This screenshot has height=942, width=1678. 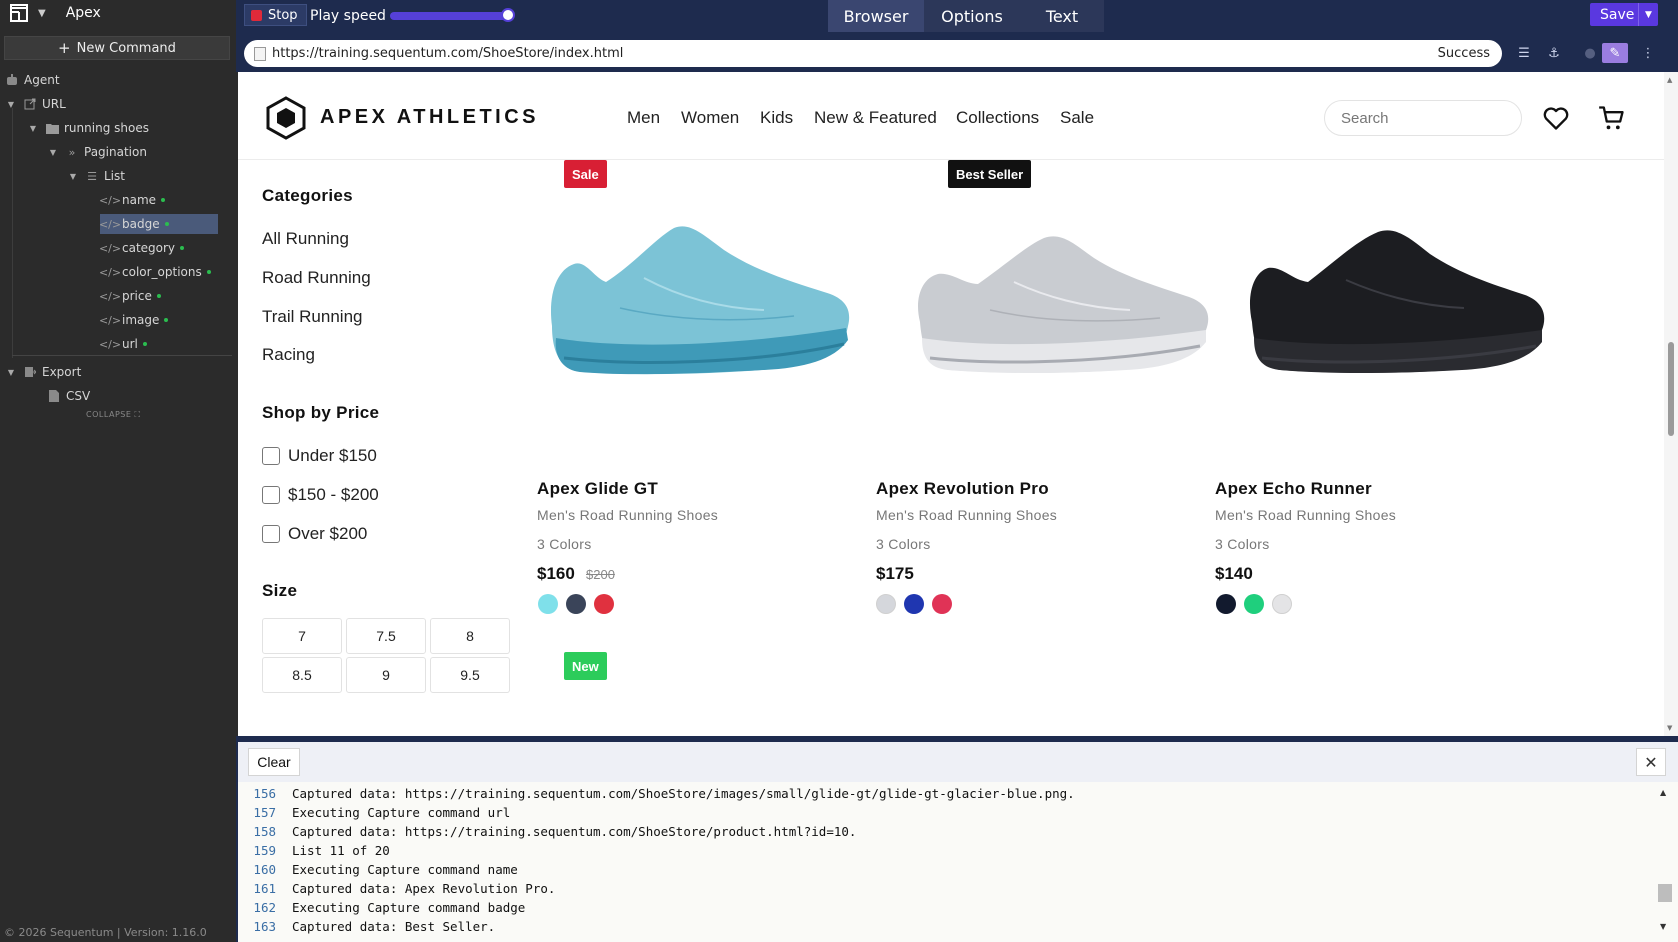 What do you see at coordinates (118, 320) in the screenshot?
I see `tree-item-field-image: </> image` at bounding box center [118, 320].